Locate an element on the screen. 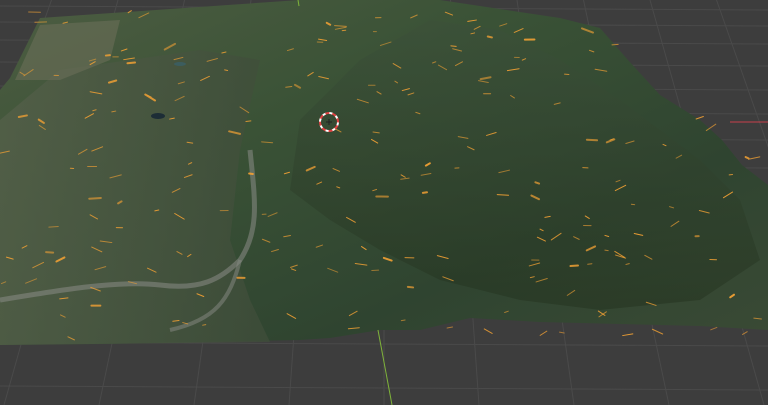  y-axis-line is located at coordinates (385, 367).